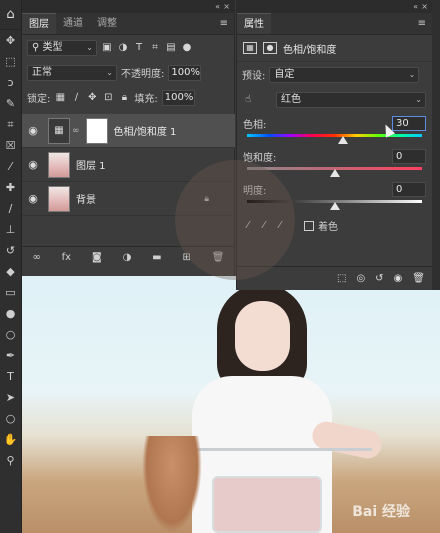 The image size is (440, 533). What do you see at coordinates (344, 74) in the screenshot?
I see `preset-select: 自定 ⌄` at bounding box center [344, 74].